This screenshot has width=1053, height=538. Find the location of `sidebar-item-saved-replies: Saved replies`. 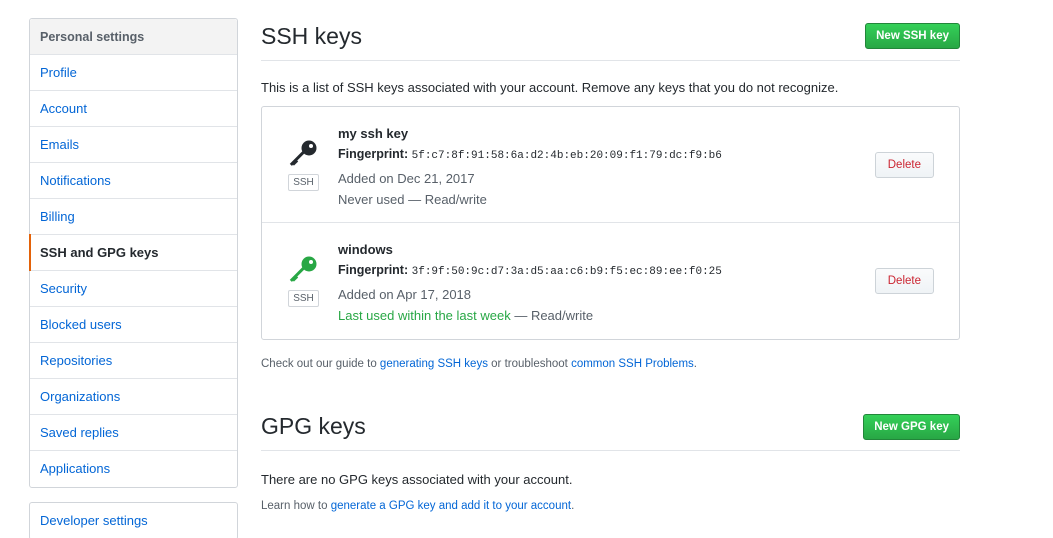

sidebar-item-saved-replies: Saved replies is located at coordinates (133, 433).